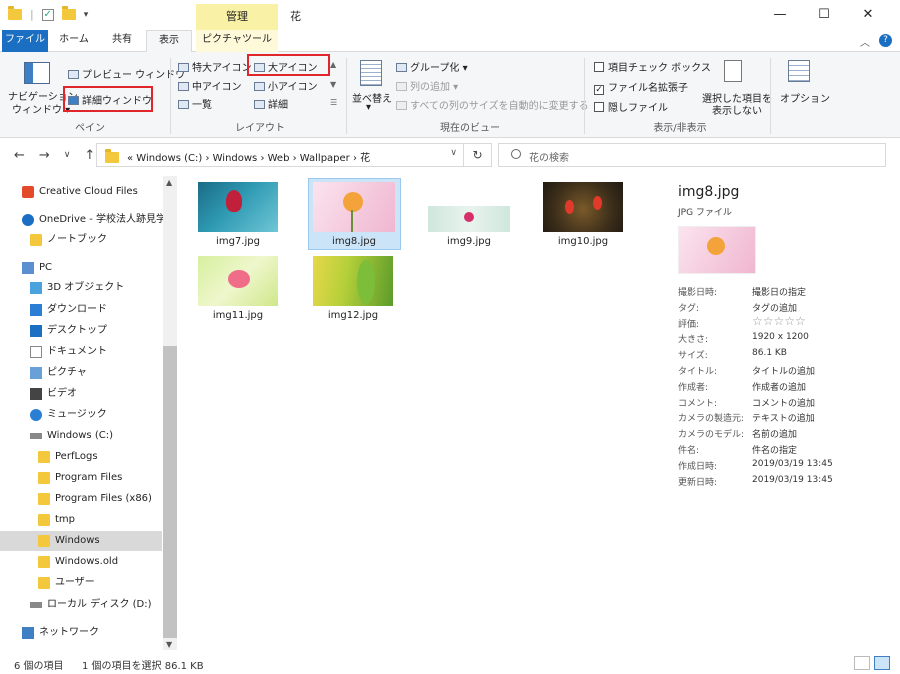 The width and height of the screenshot is (900, 674). What do you see at coordinates (286, 85) in the screenshot?
I see `layout-small-icons: 小アイコン` at bounding box center [286, 85].